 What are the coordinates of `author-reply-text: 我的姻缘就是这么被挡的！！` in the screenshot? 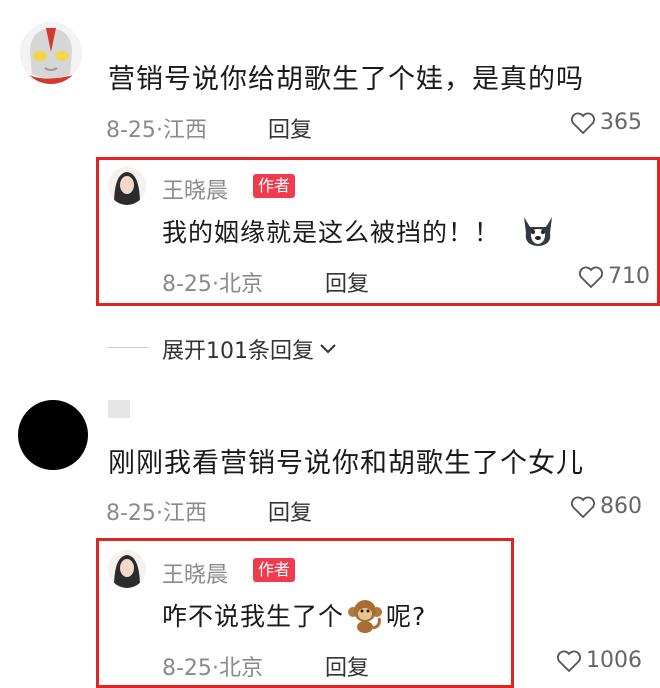 It's located at (360, 231).